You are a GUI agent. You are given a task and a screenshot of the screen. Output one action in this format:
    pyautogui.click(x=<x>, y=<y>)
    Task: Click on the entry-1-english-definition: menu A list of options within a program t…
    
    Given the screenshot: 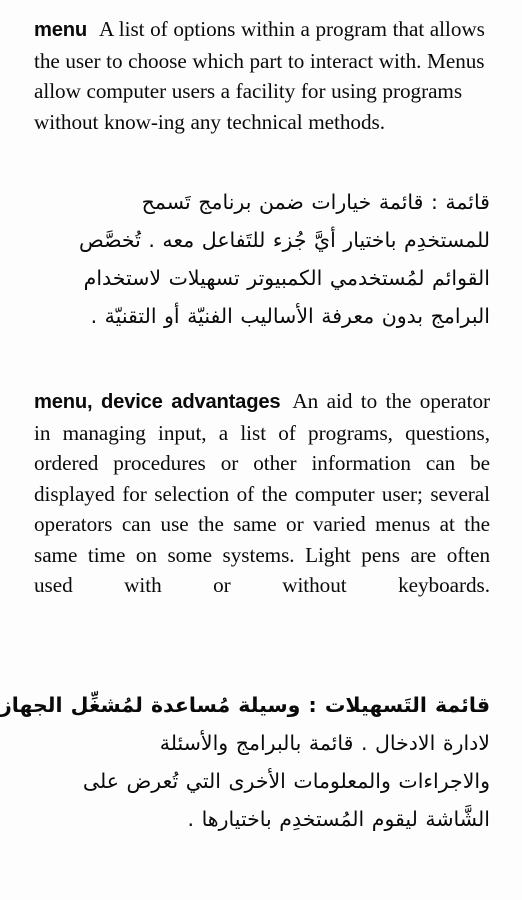 What is the action you would take?
    pyautogui.click(x=262, y=75)
    